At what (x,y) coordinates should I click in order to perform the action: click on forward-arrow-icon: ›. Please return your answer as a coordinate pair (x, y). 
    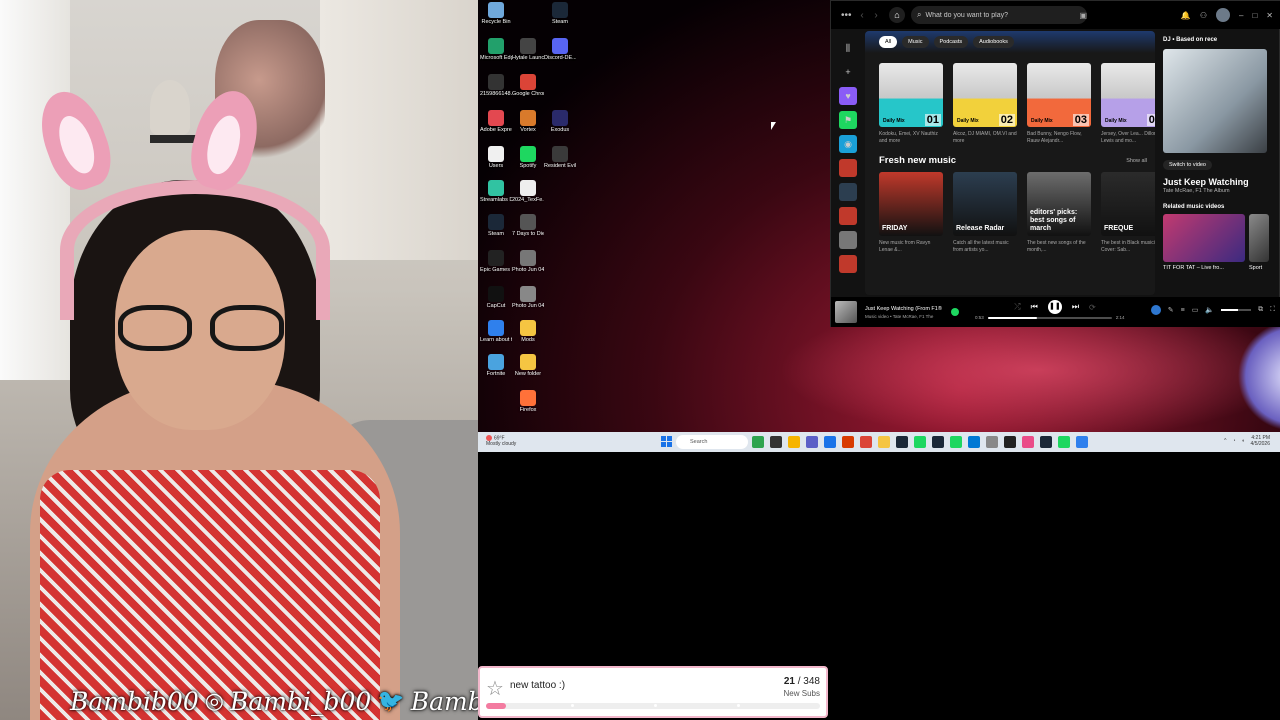
    Looking at the image, I should click on (876, 15).